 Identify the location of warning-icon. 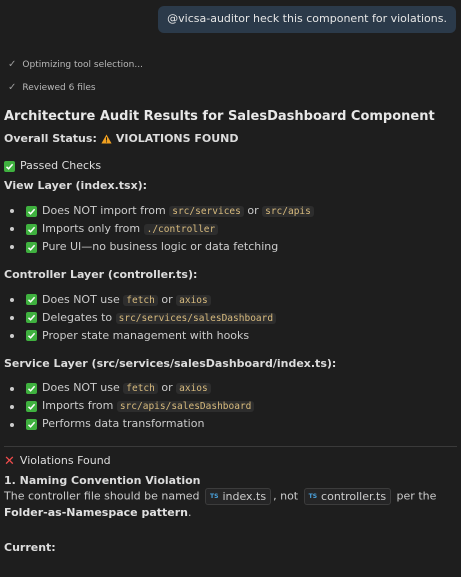
(106, 139).